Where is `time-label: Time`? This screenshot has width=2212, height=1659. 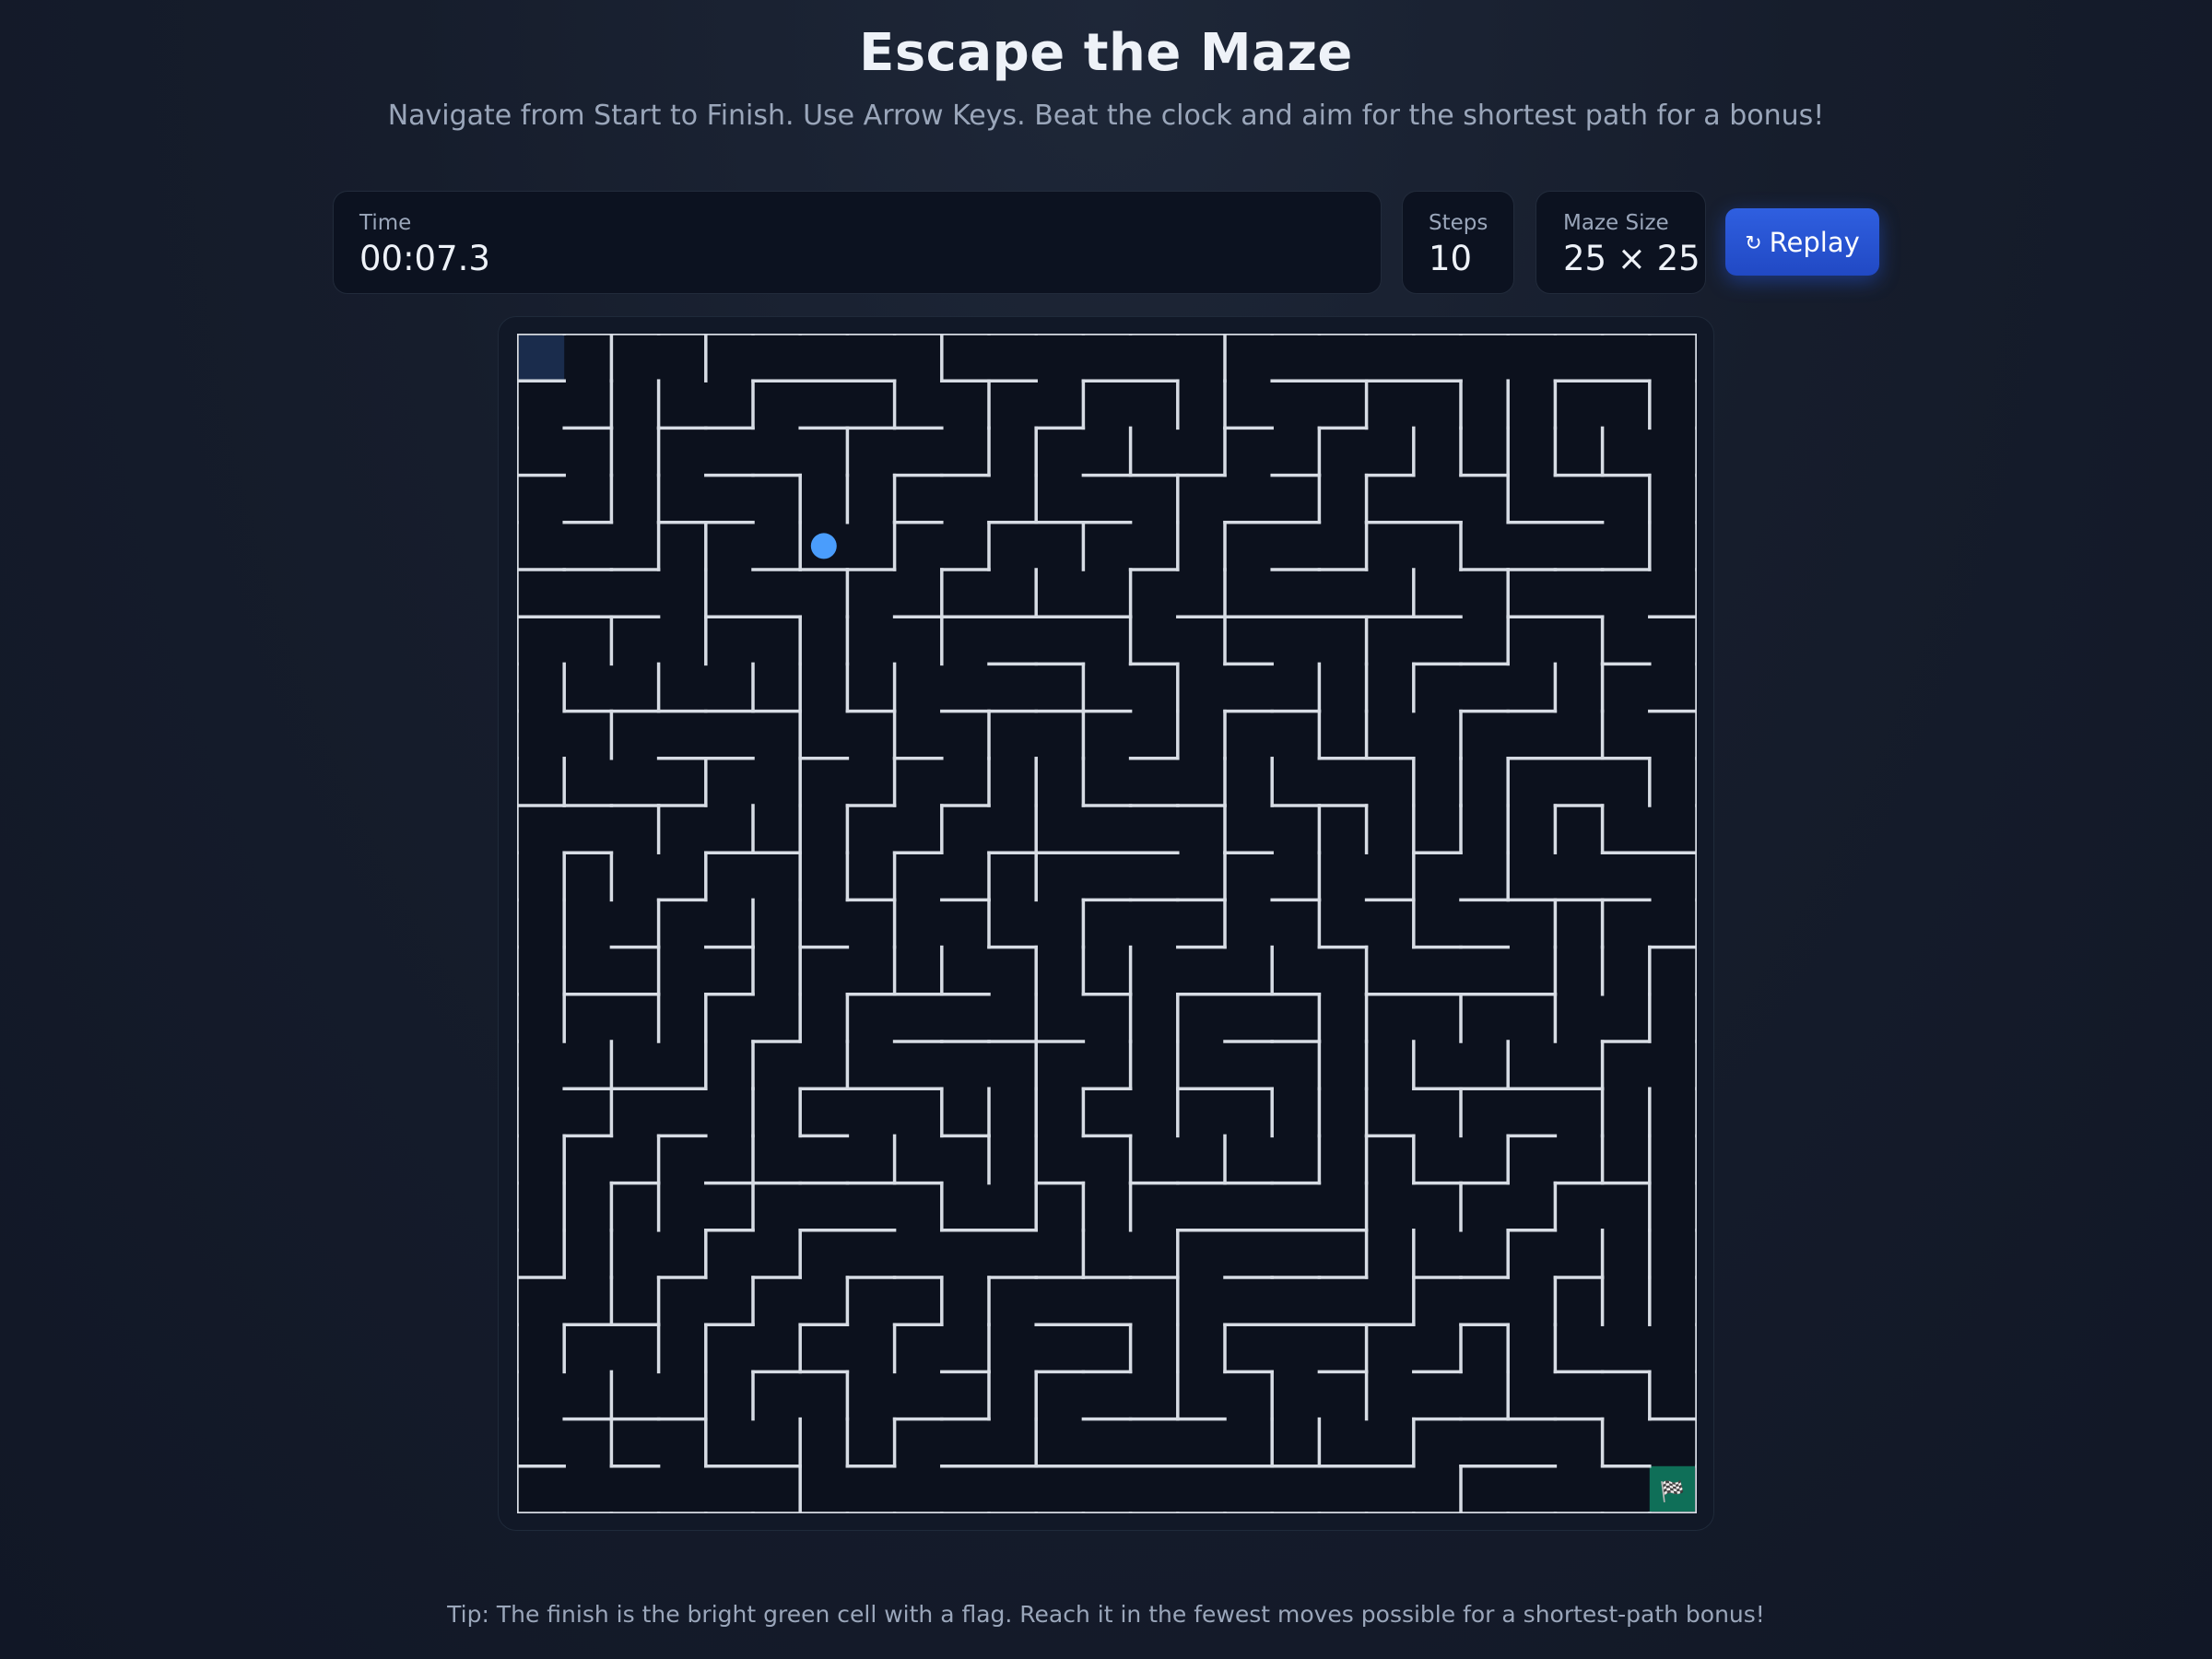 time-label: Time is located at coordinates (385, 223).